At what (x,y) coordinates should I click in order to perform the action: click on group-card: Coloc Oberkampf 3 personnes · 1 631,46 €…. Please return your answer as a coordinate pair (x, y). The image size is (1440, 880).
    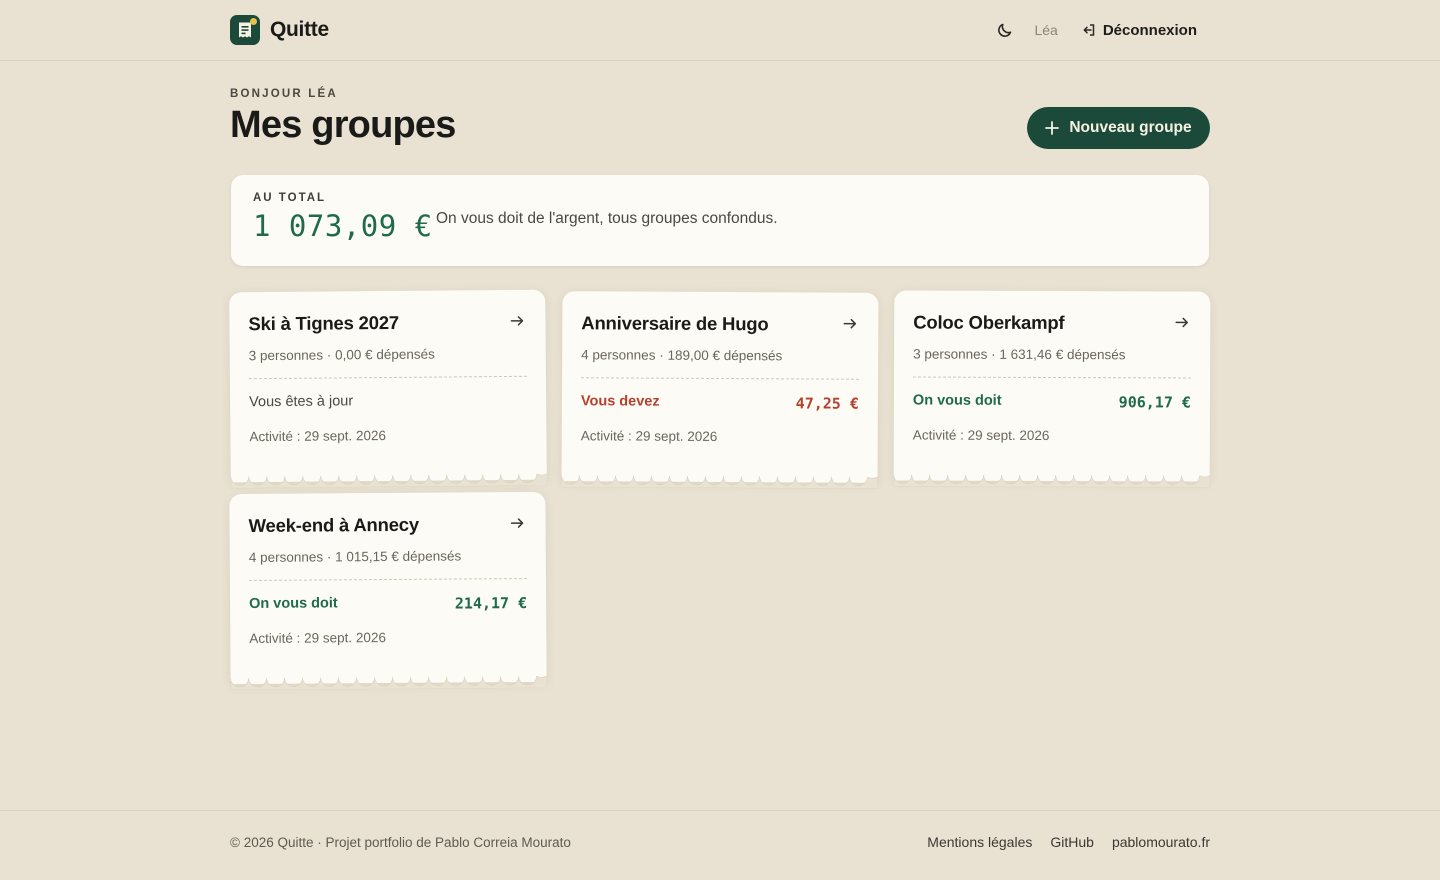
    Looking at the image, I should click on (1052, 389).